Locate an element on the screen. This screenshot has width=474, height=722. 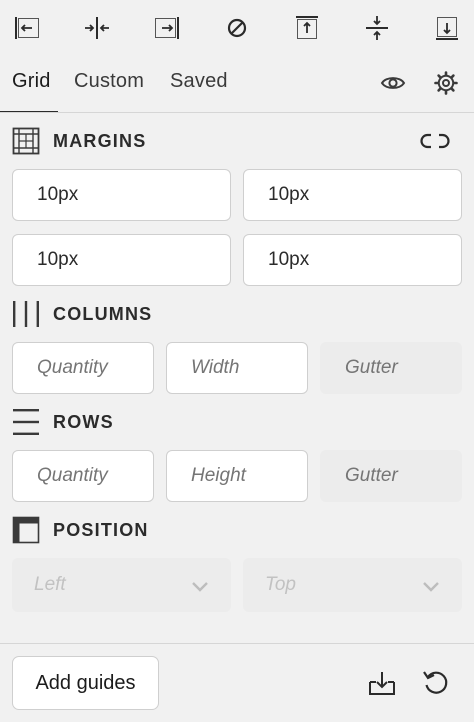
align-right-icon is located at coordinates (167, 28).